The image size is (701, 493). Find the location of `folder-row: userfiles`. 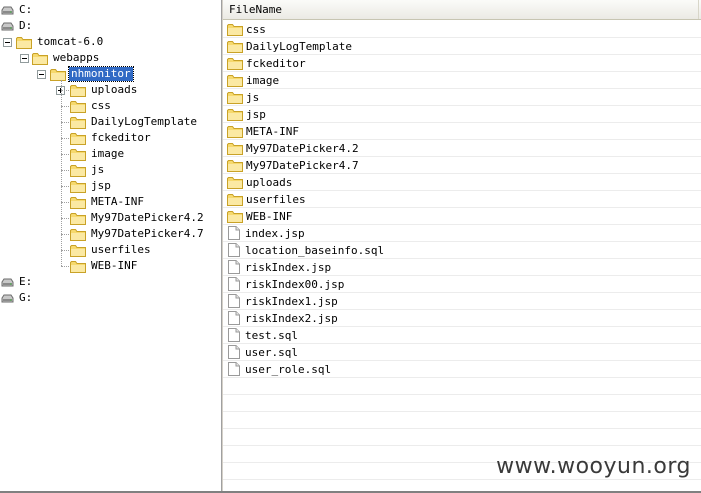

folder-row: userfiles is located at coordinates (462, 199).